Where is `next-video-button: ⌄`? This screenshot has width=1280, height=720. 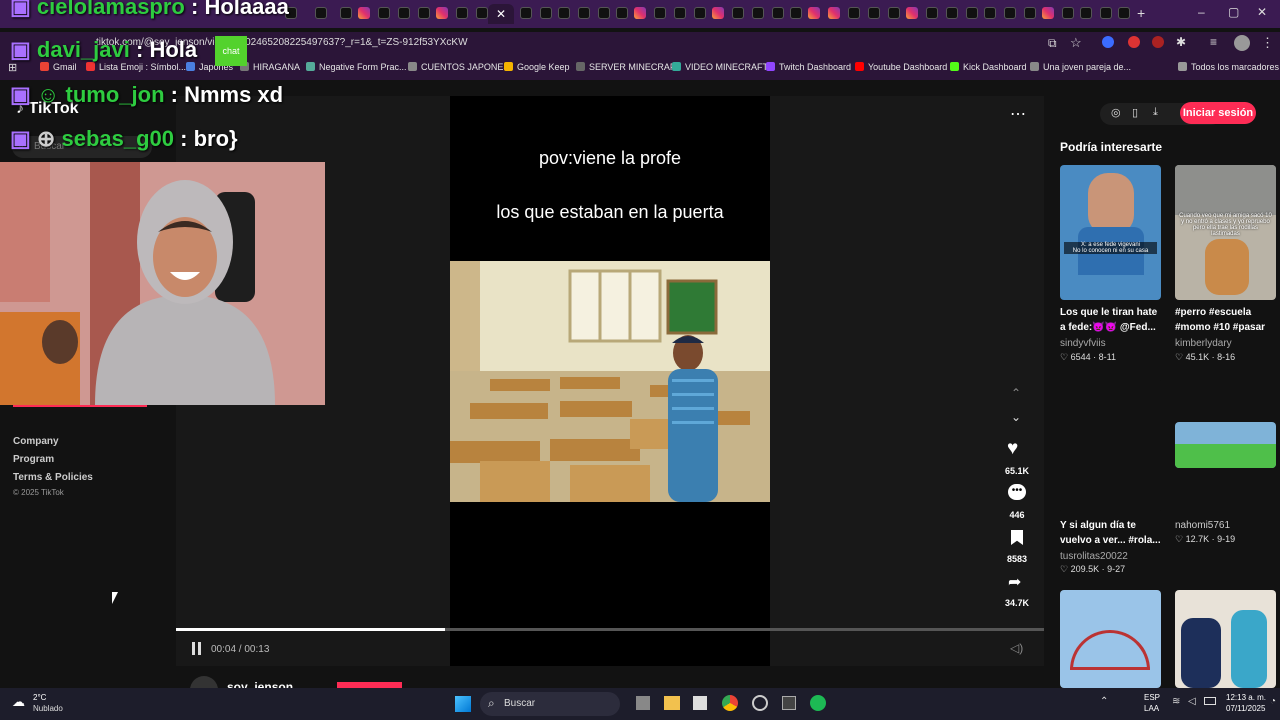
next-video-button: ⌄ is located at coordinates (1016, 417).